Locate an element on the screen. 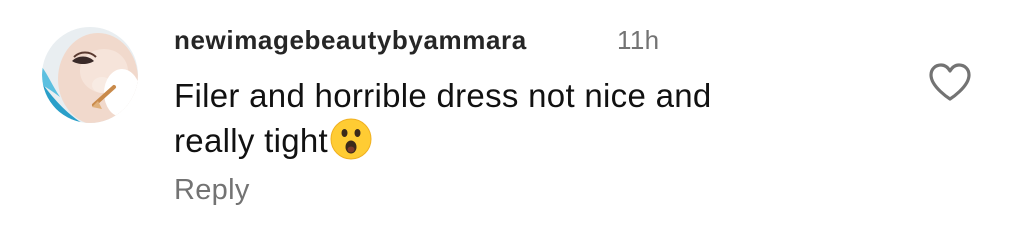 This screenshot has height=242, width=1024. comment-text-line-2: really tight is located at coordinates (251, 140).